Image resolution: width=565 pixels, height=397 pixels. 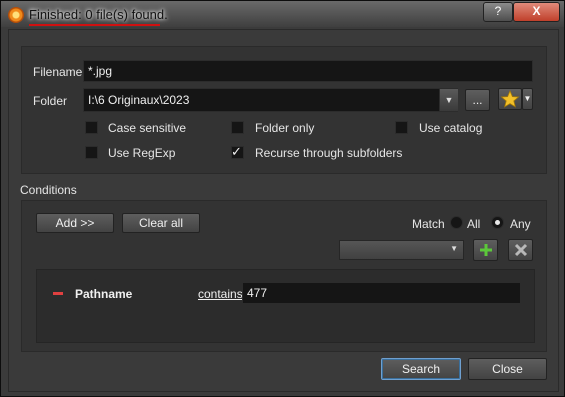 What do you see at coordinates (48, 190) in the screenshot?
I see `conditions-label: Conditions` at bounding box center [48, 190].